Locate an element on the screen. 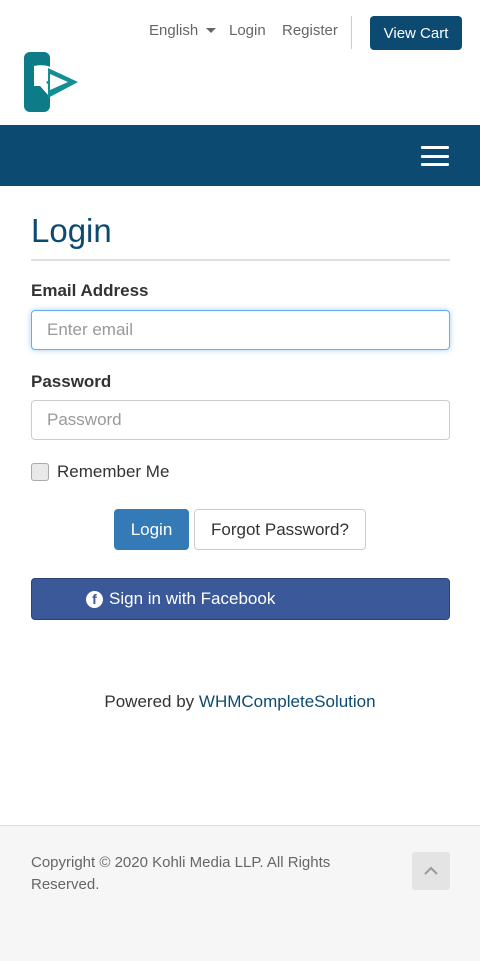 This screenshot has height=961, width=480. remember-me-checkbox is located at coordinates (40, 472).